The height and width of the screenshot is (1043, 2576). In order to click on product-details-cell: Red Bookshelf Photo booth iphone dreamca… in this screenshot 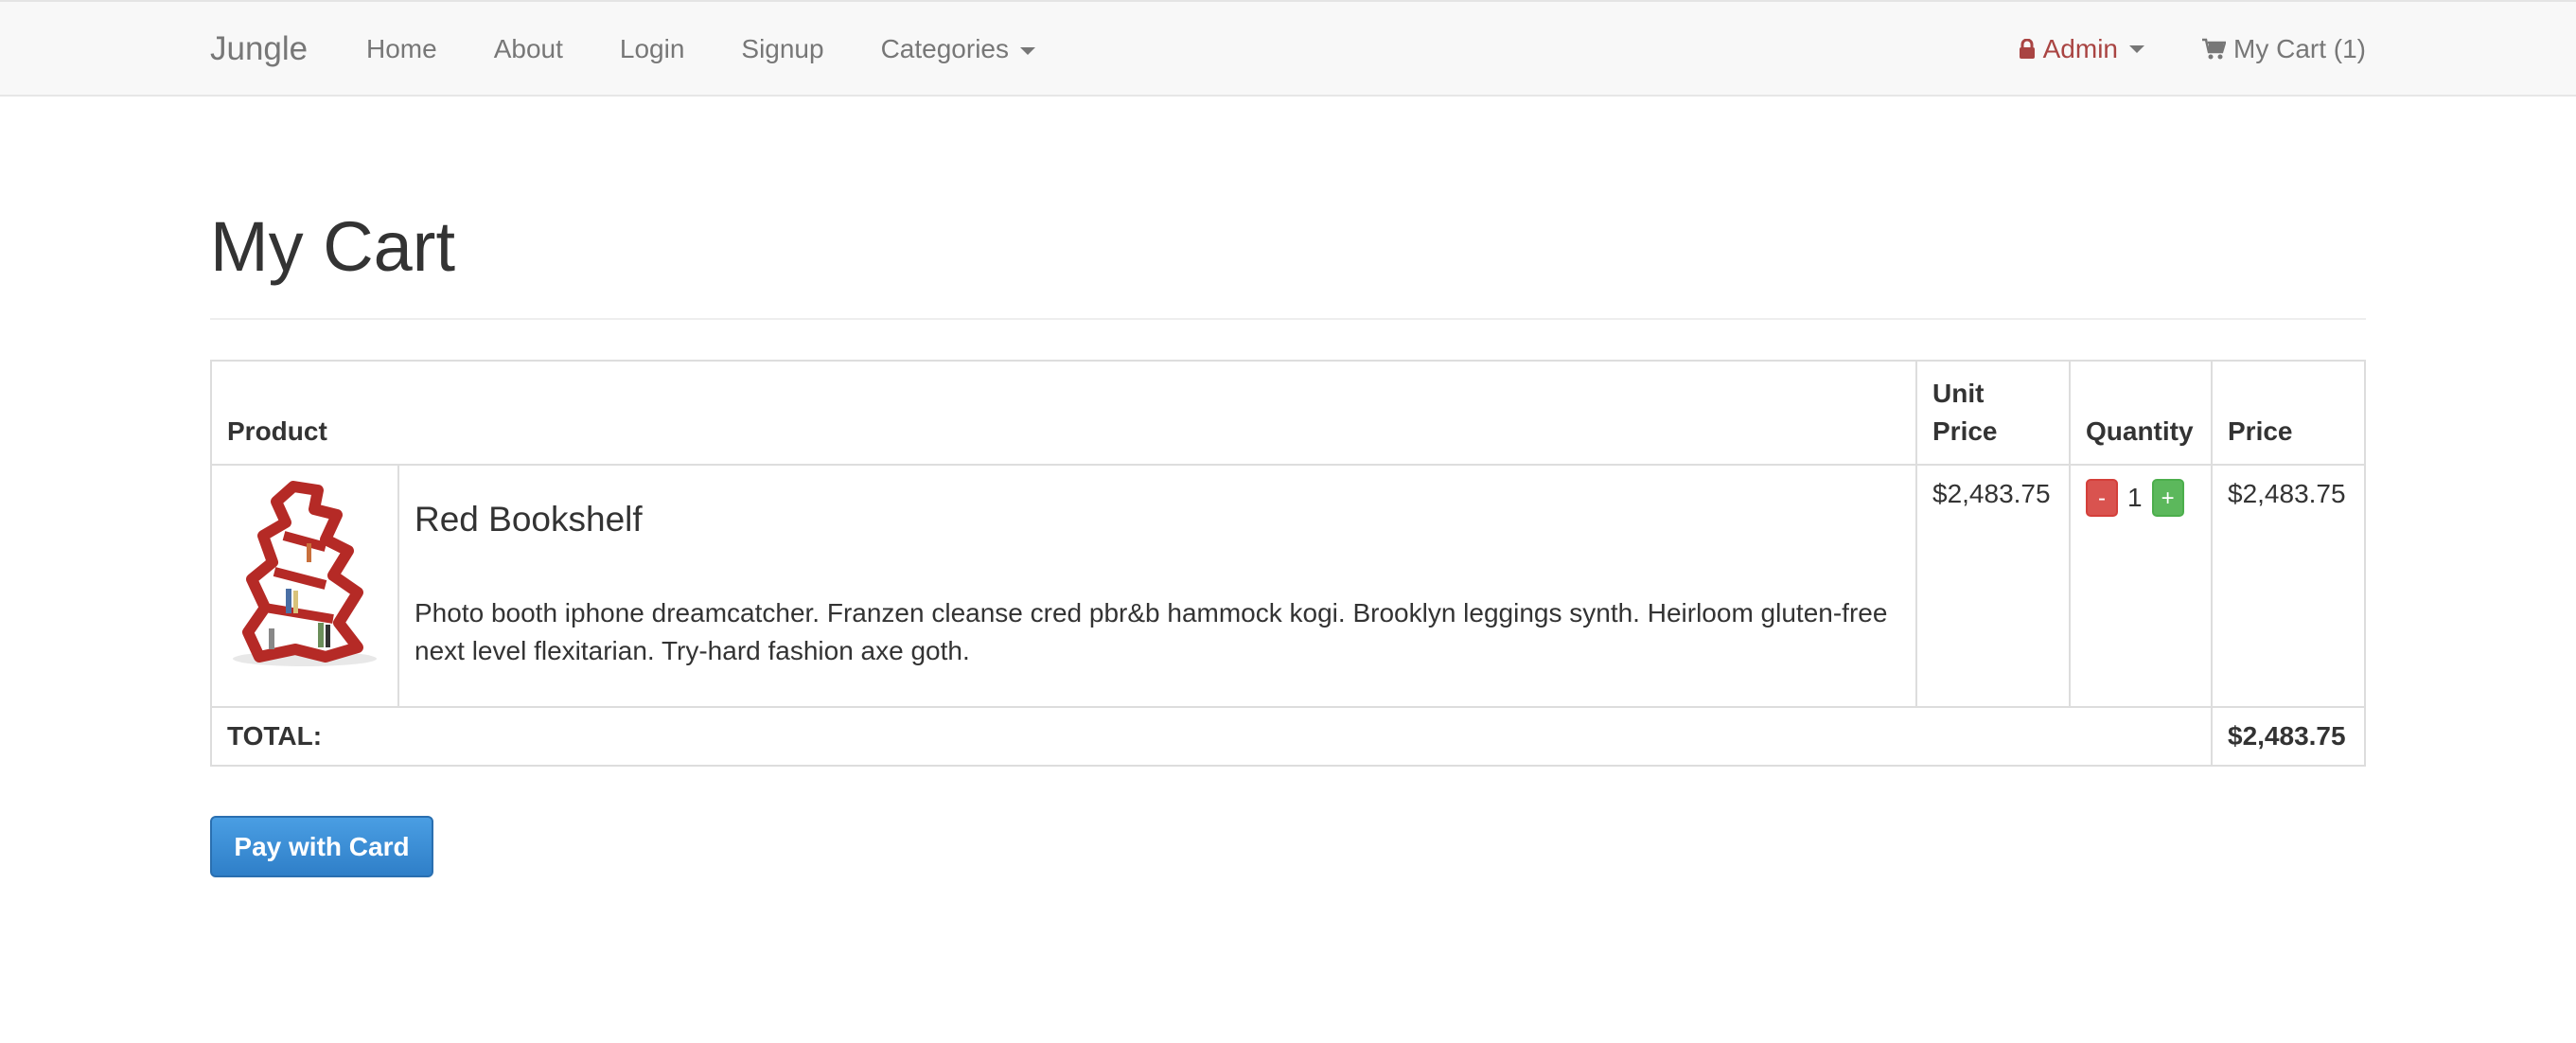, I will do `click(1157, 586)`.